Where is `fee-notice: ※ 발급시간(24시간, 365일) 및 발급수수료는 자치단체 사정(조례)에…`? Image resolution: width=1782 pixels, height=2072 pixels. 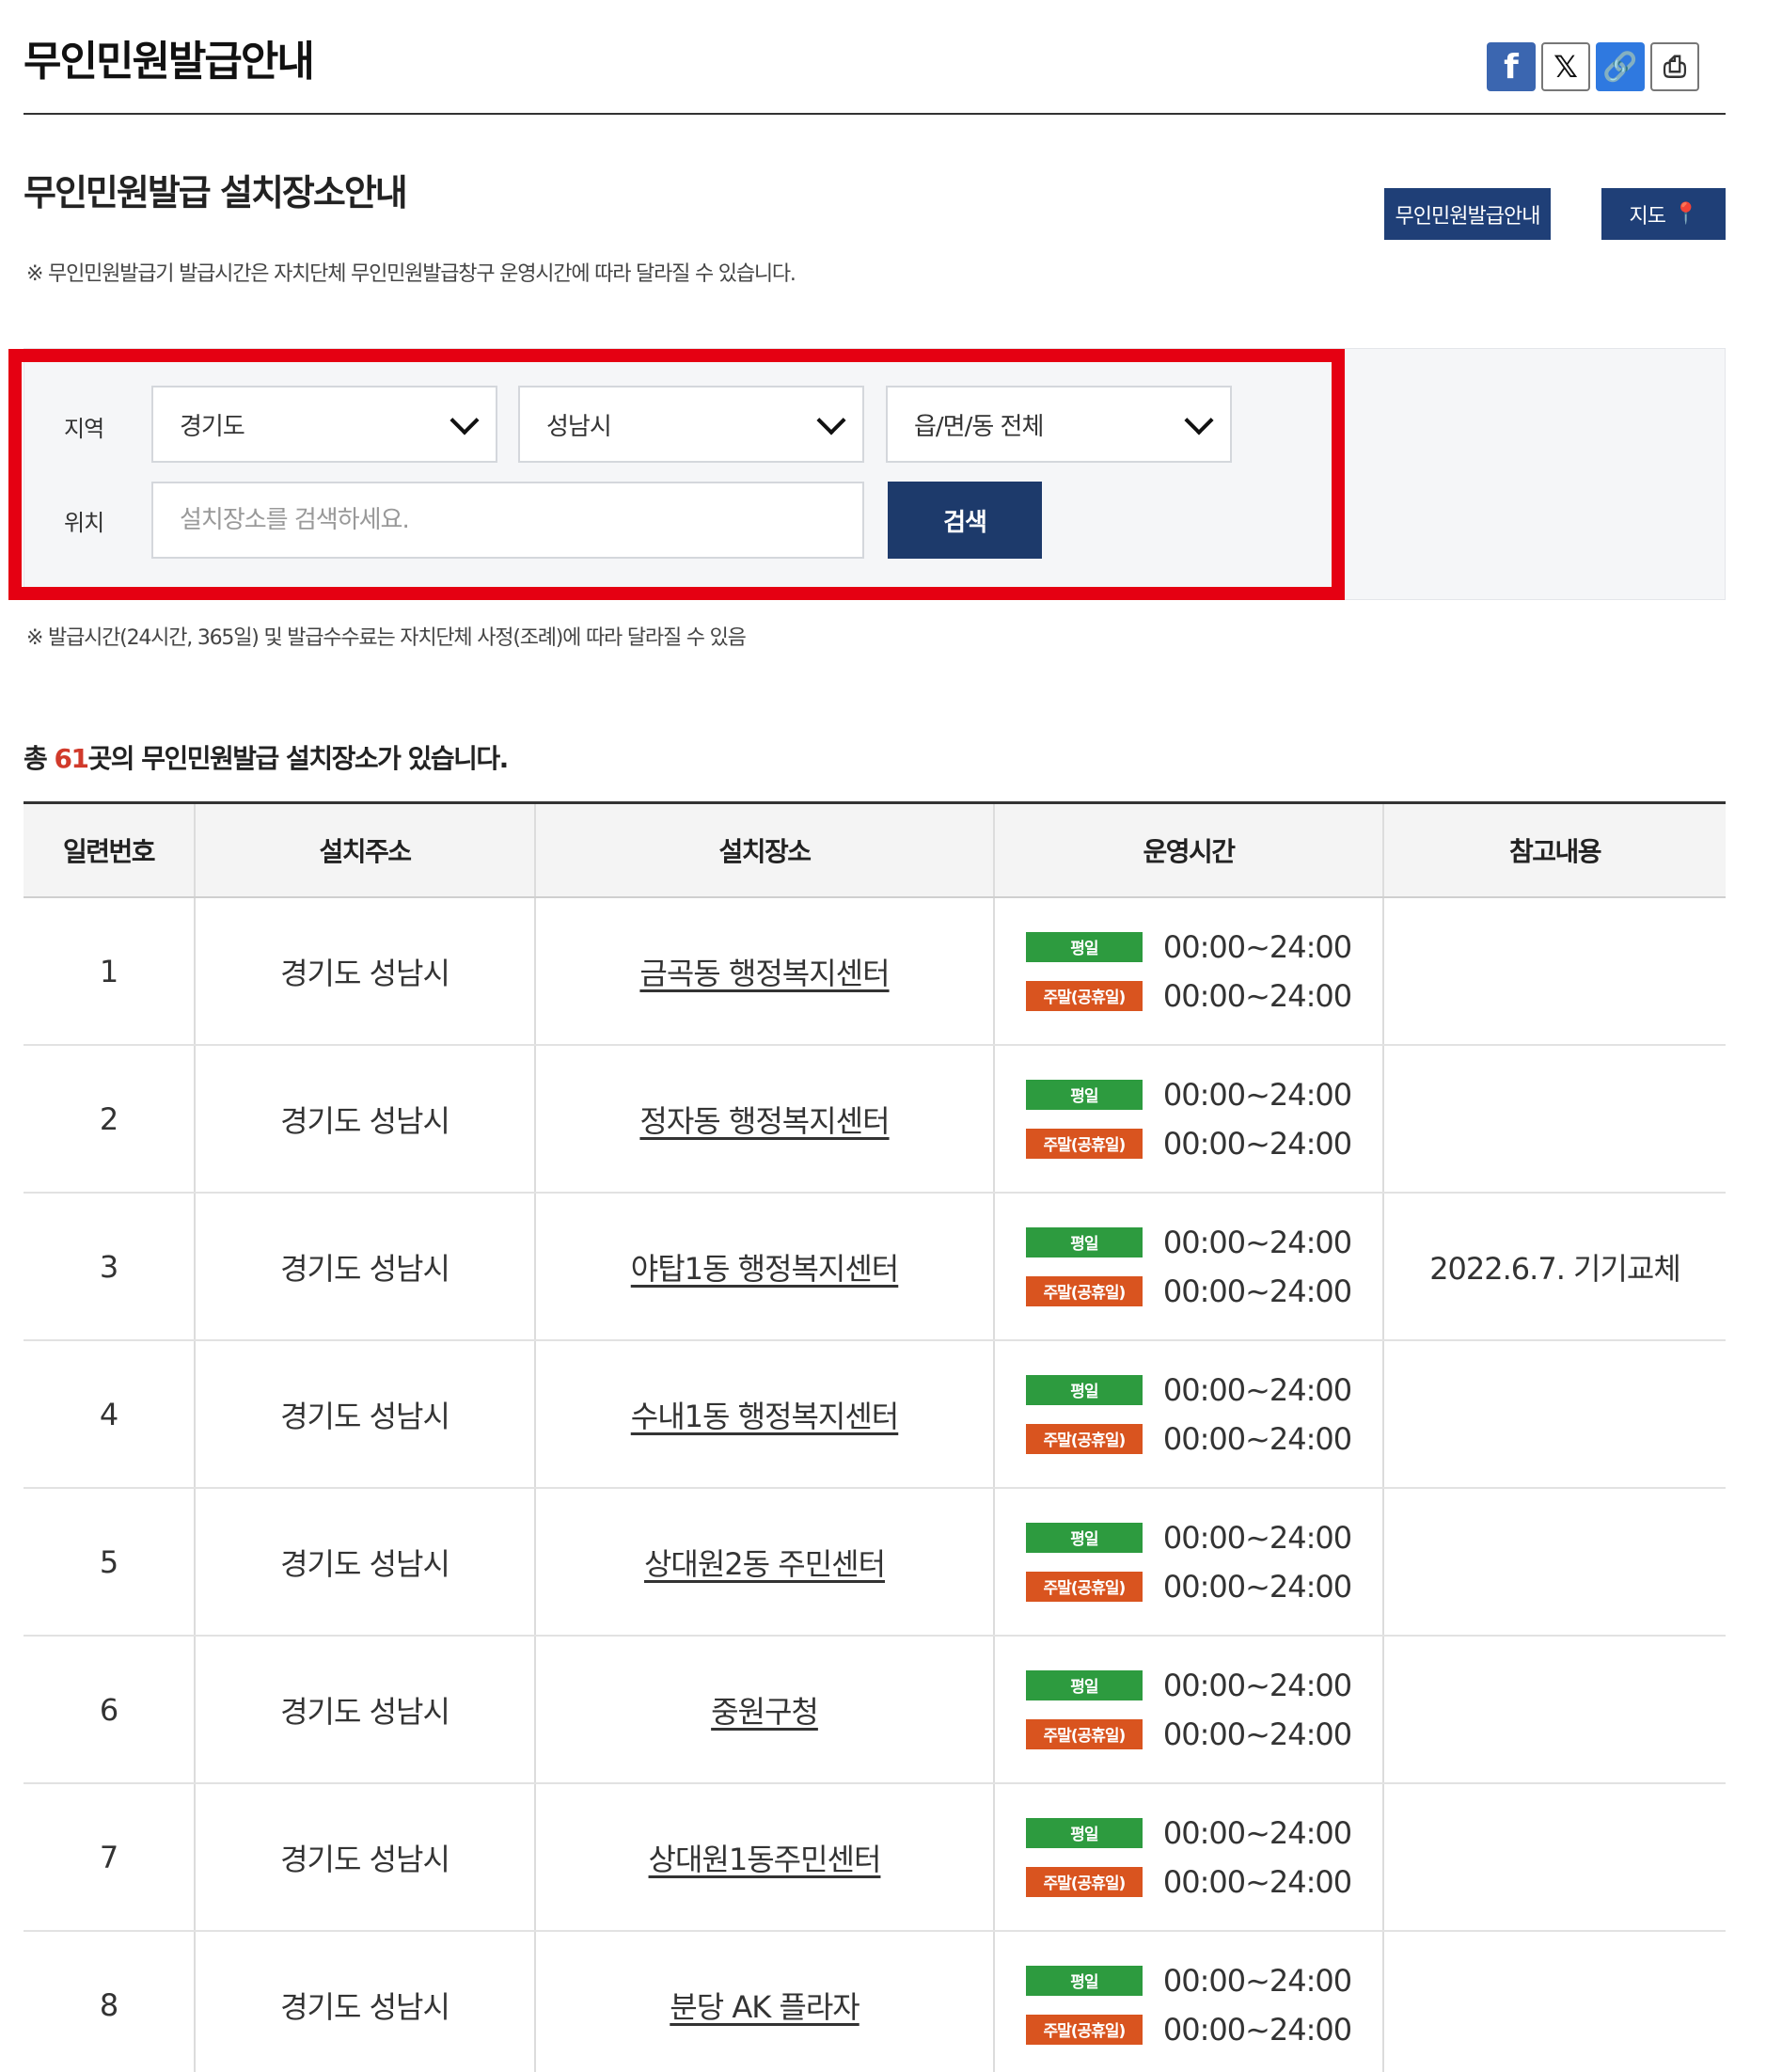 fee-notice: ※ 발급시간(24시간, 365일) 및 발급수수료는 자치단체 사정(조례)에… is located at coordinates (387, 638).